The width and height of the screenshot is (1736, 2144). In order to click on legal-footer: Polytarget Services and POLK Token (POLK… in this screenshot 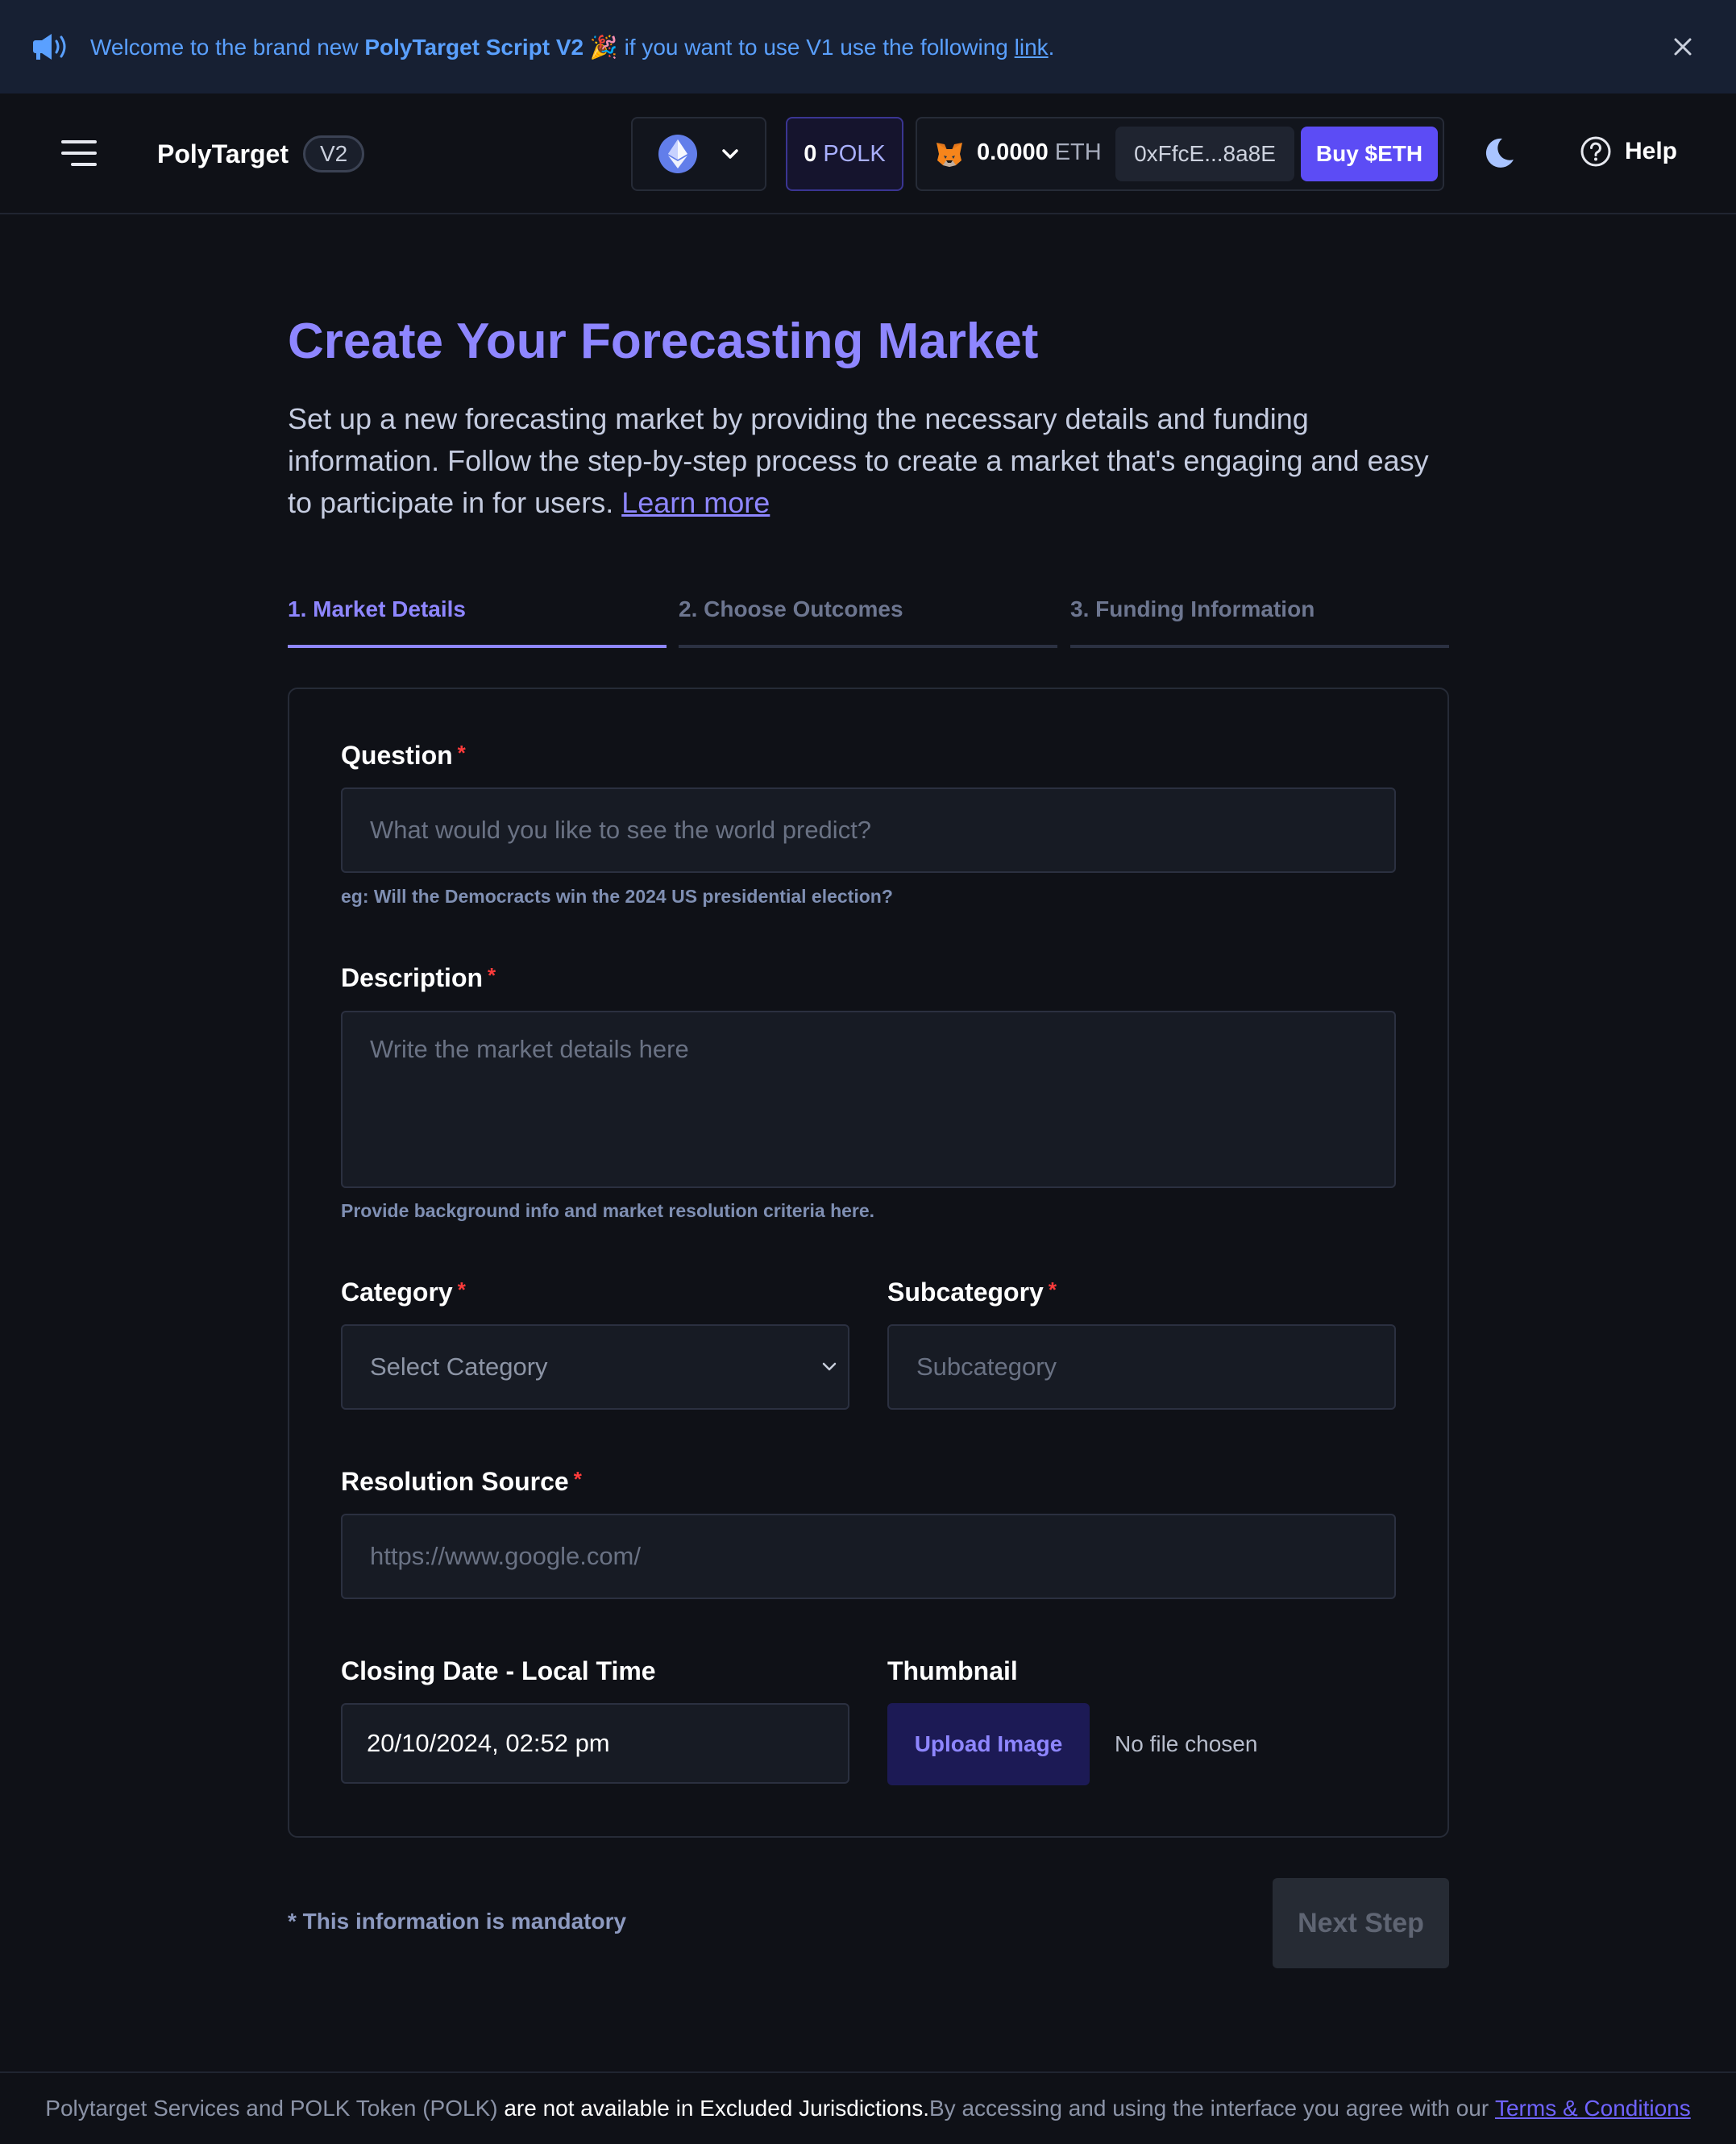, I will do `click(868, 2107)`.